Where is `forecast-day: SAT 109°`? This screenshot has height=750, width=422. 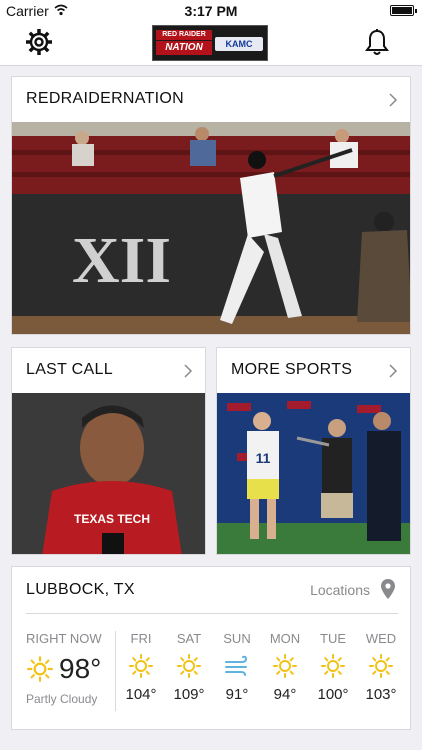
forecast-day: SAT 109° is located at coordinates (189, 667).